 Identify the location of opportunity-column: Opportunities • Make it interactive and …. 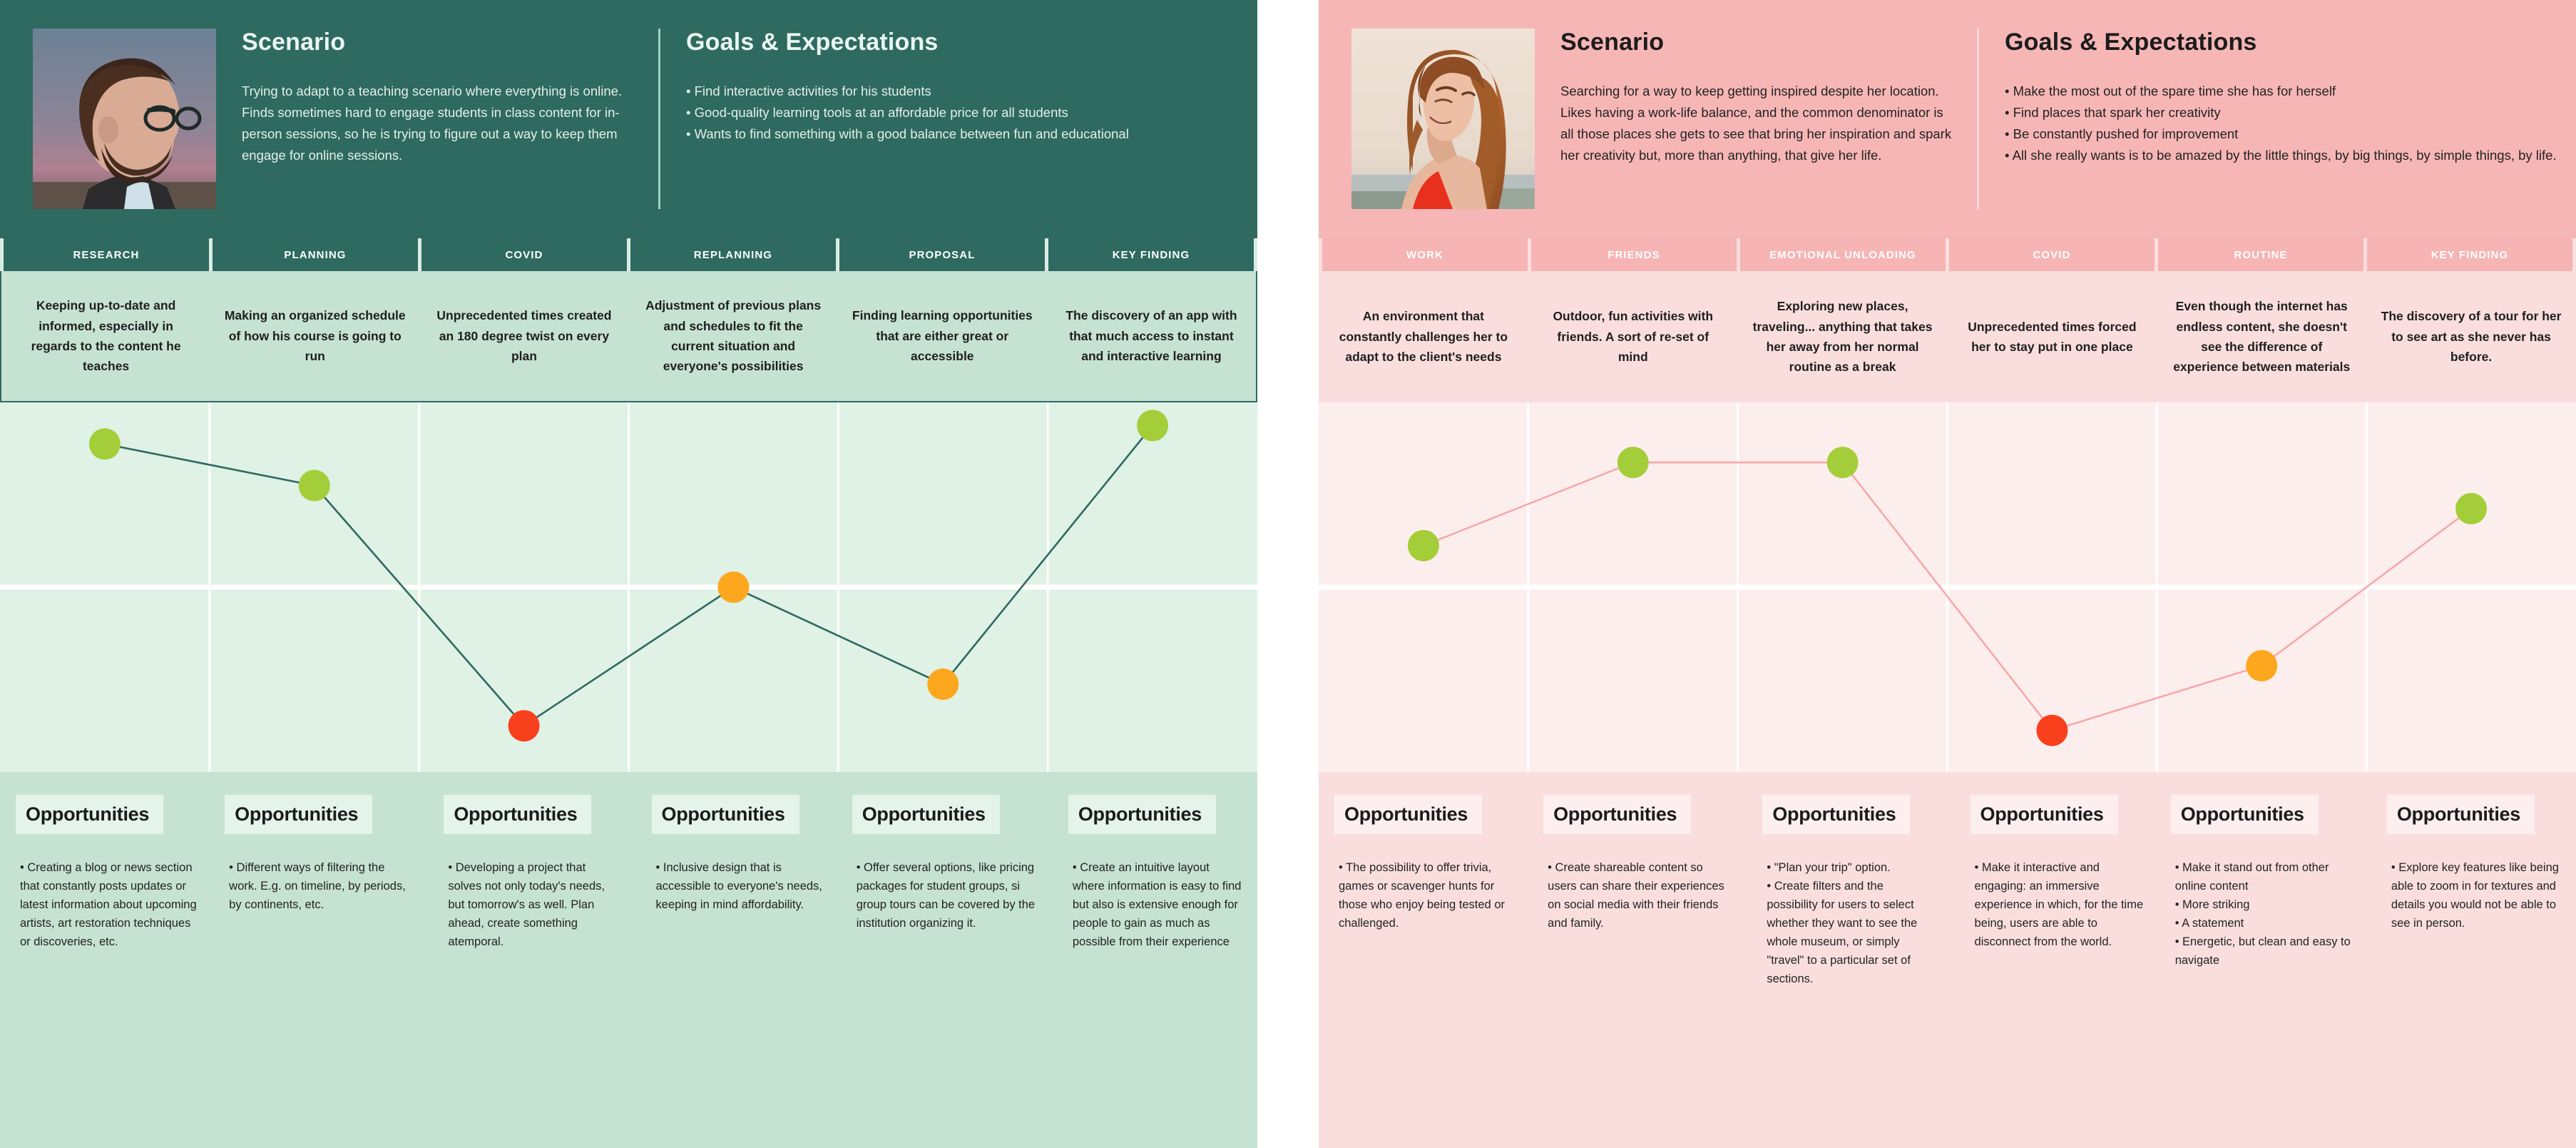
(2053, 971).